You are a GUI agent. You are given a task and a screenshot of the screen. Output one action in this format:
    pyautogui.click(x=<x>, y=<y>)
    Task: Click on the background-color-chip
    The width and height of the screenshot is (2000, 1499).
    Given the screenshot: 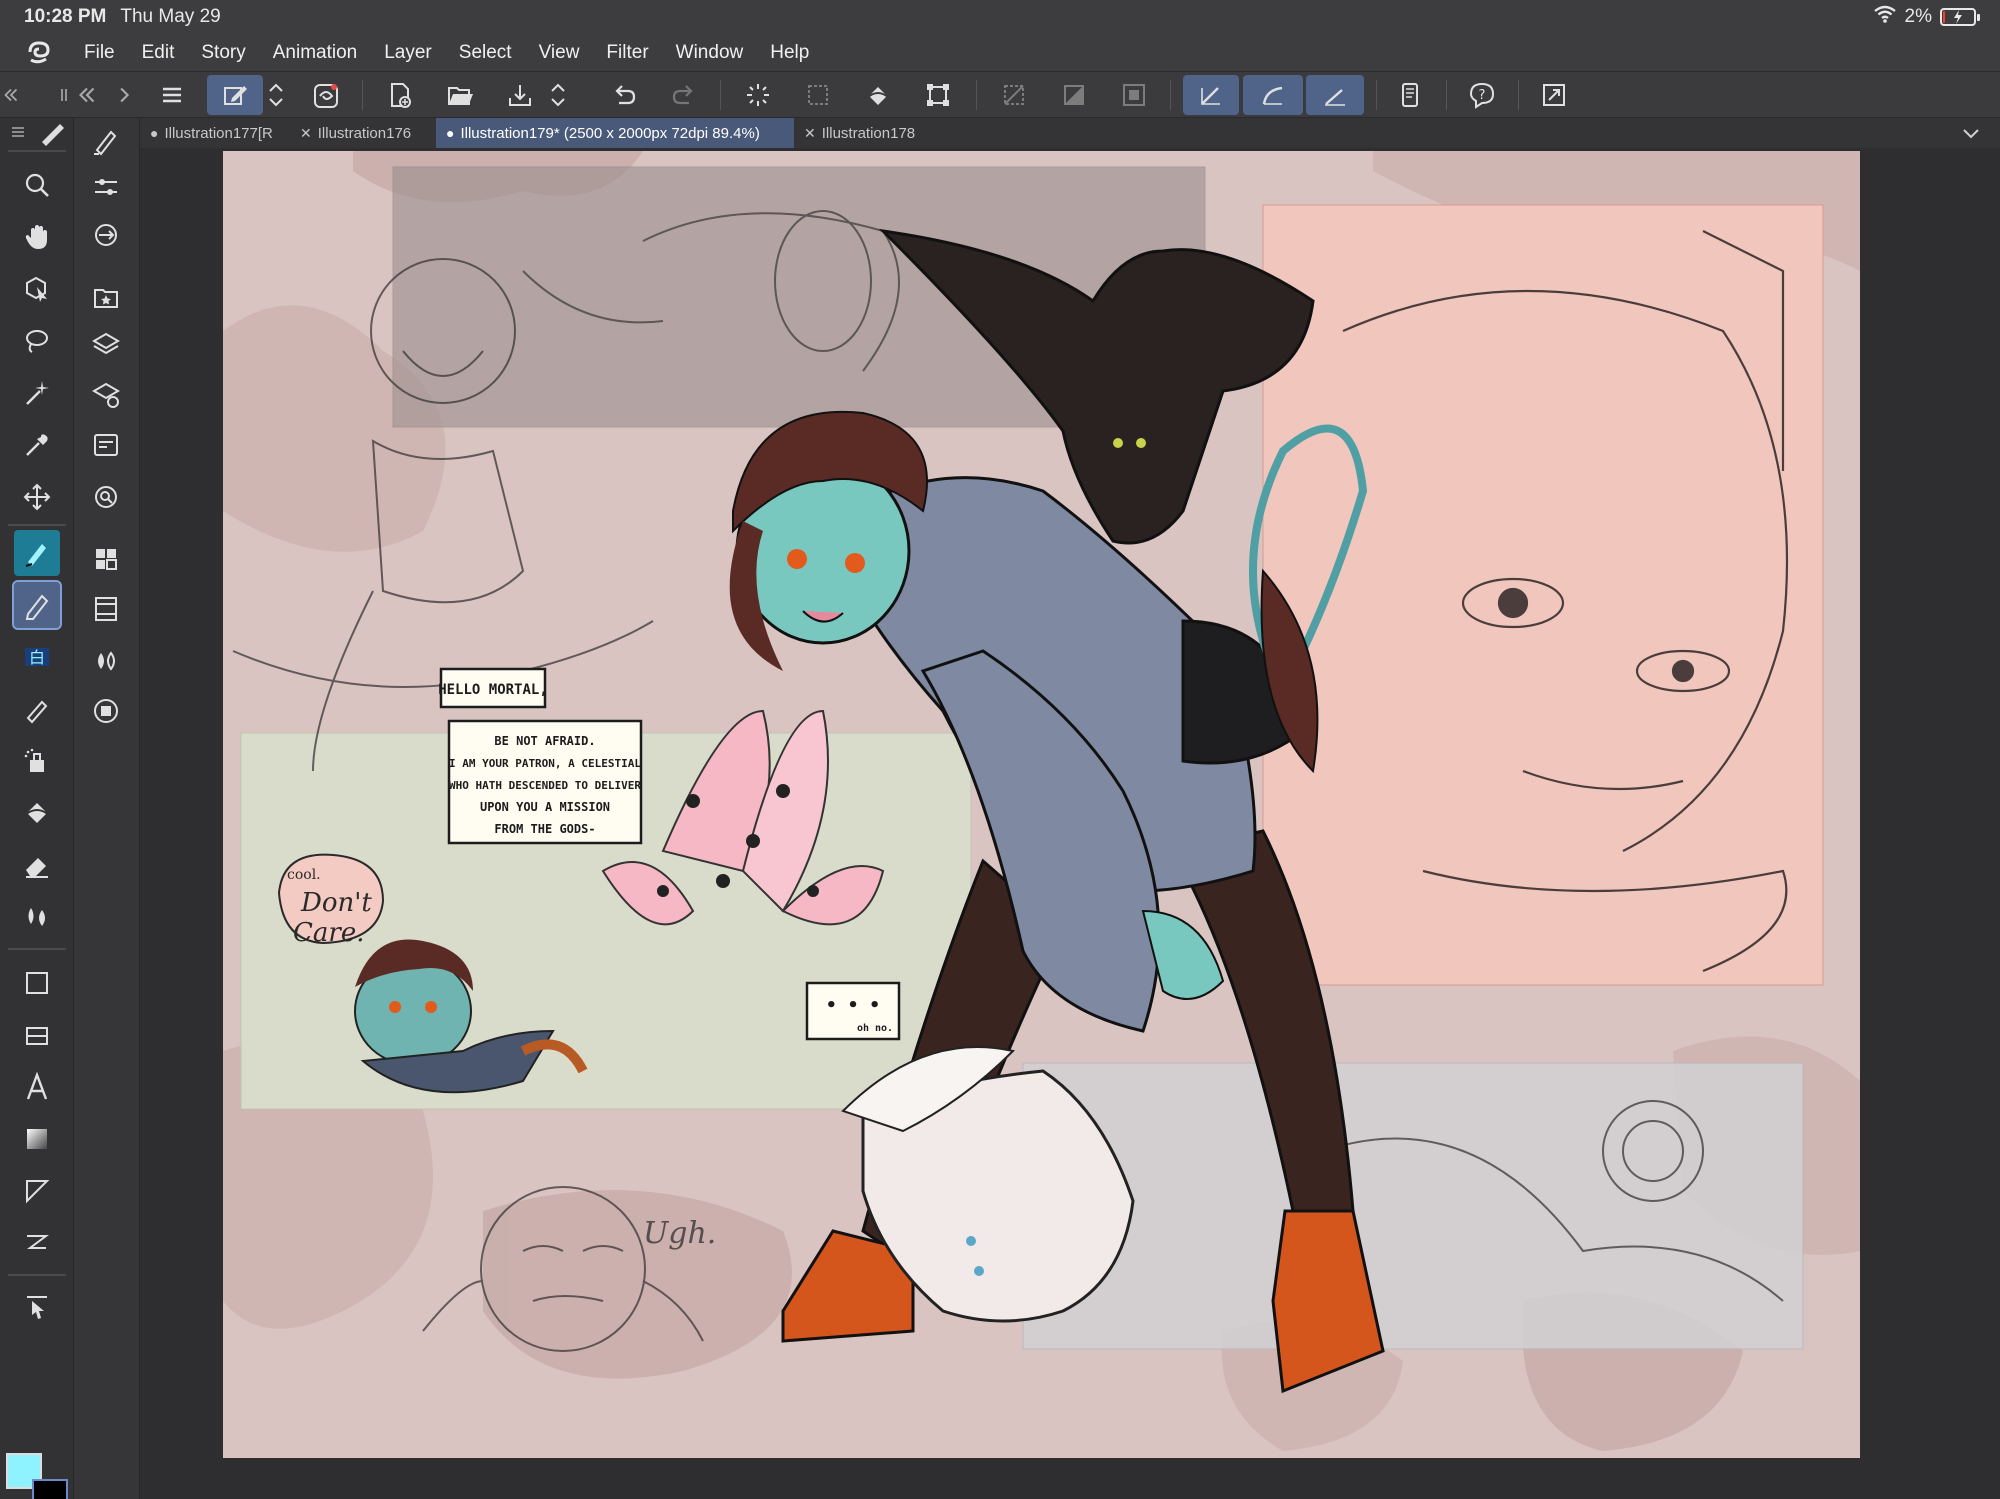 What is the action you would take?
    pyautogui.click(x=50, y=1489)
    